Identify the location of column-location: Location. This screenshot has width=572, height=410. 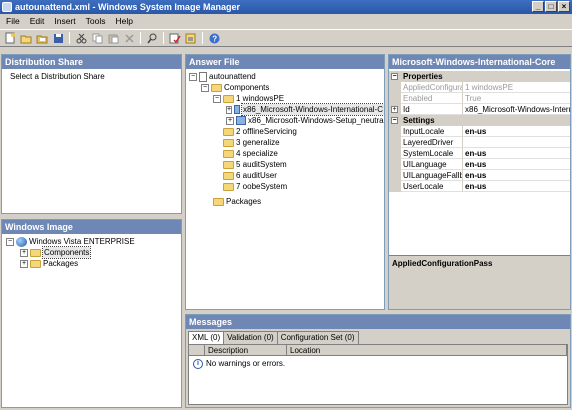
(427, 350).